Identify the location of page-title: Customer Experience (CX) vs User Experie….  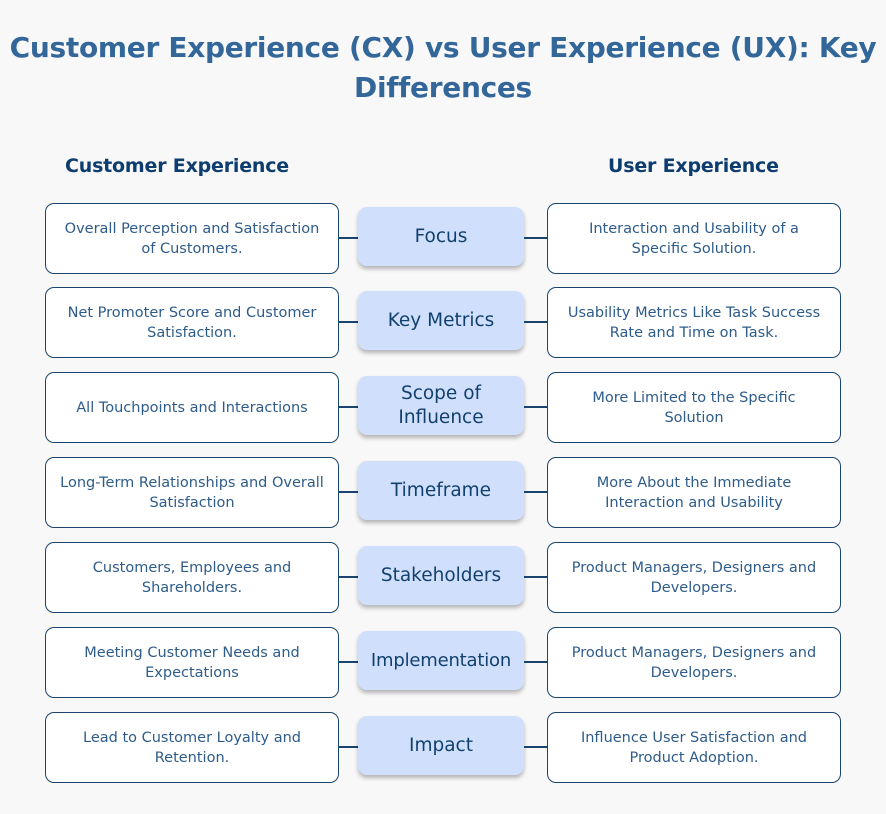
(443, 67).